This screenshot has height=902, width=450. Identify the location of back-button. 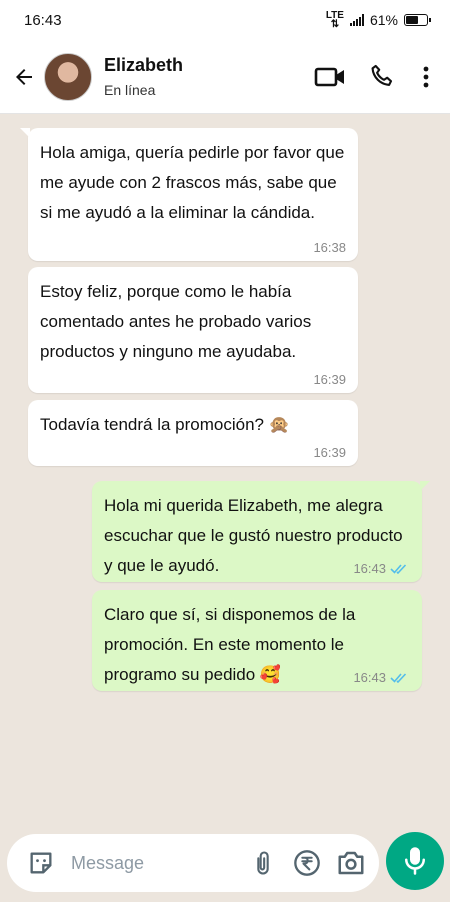
(24, 77).